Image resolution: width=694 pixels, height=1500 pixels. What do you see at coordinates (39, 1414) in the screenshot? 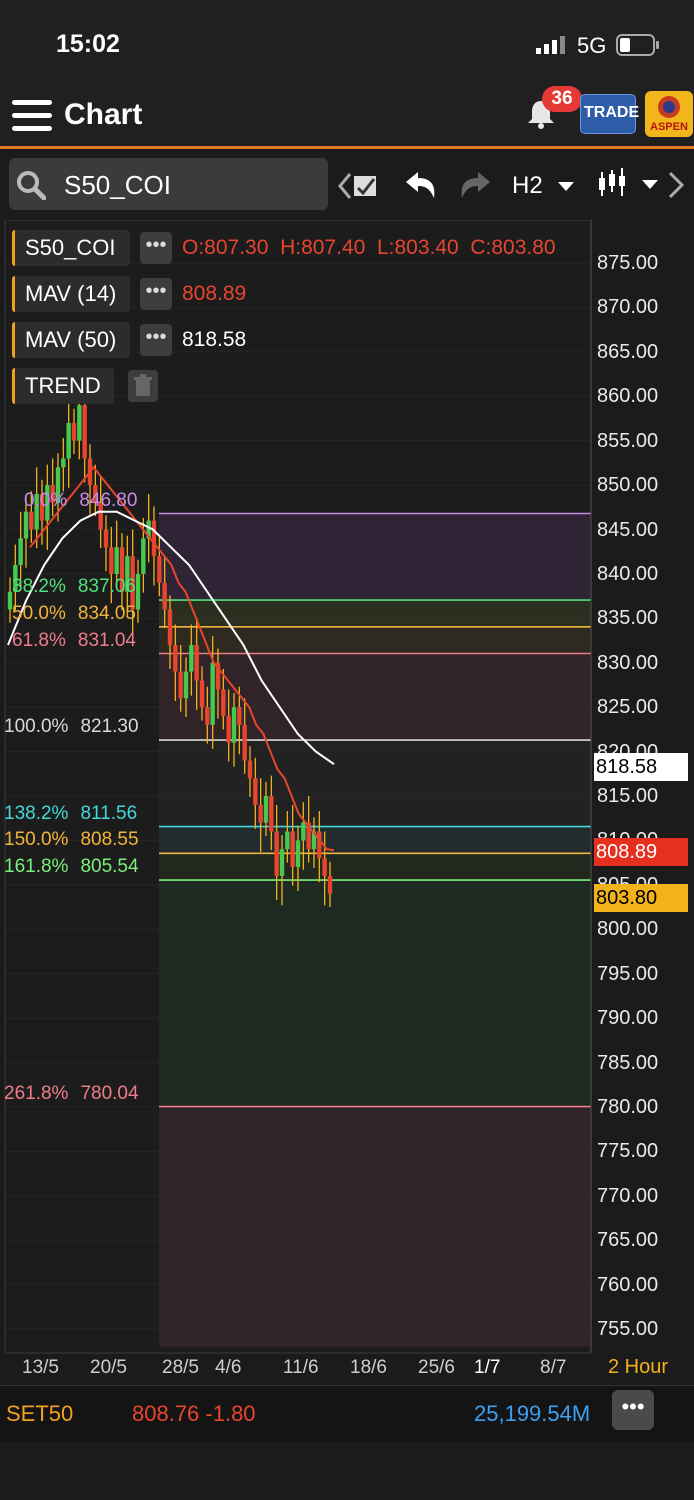
I see `index-name: SET50` at bounding box center [39, 1414].